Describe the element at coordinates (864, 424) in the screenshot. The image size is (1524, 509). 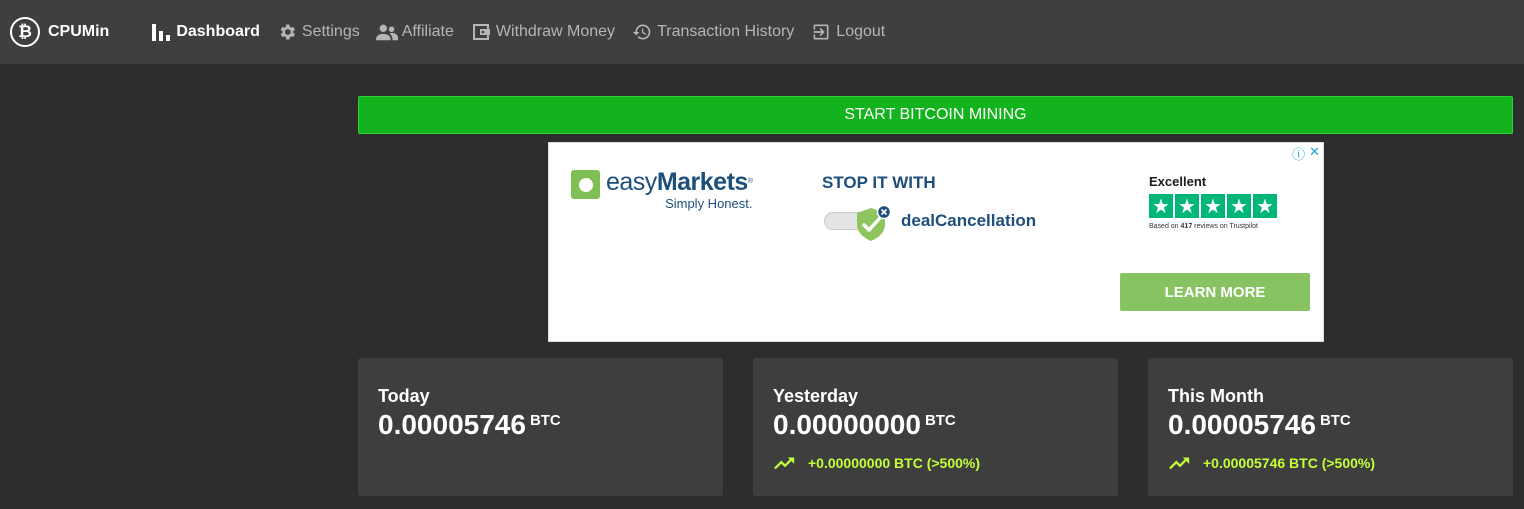
I see `card-value: 0.00000000 BTC` at that location.